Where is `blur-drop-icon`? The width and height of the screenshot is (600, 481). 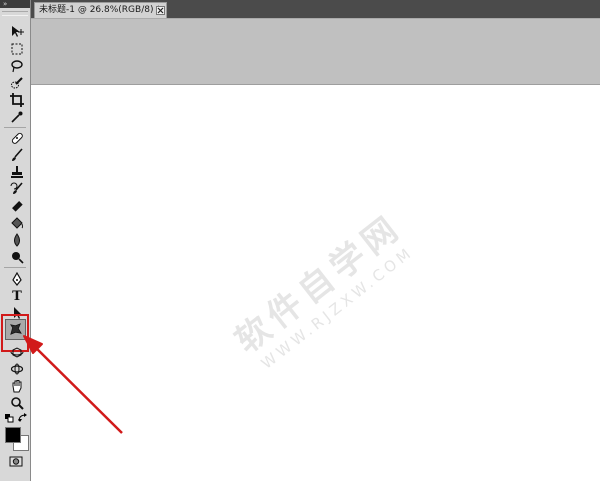 blur-drop-icon is located at coordinates (17, 240).